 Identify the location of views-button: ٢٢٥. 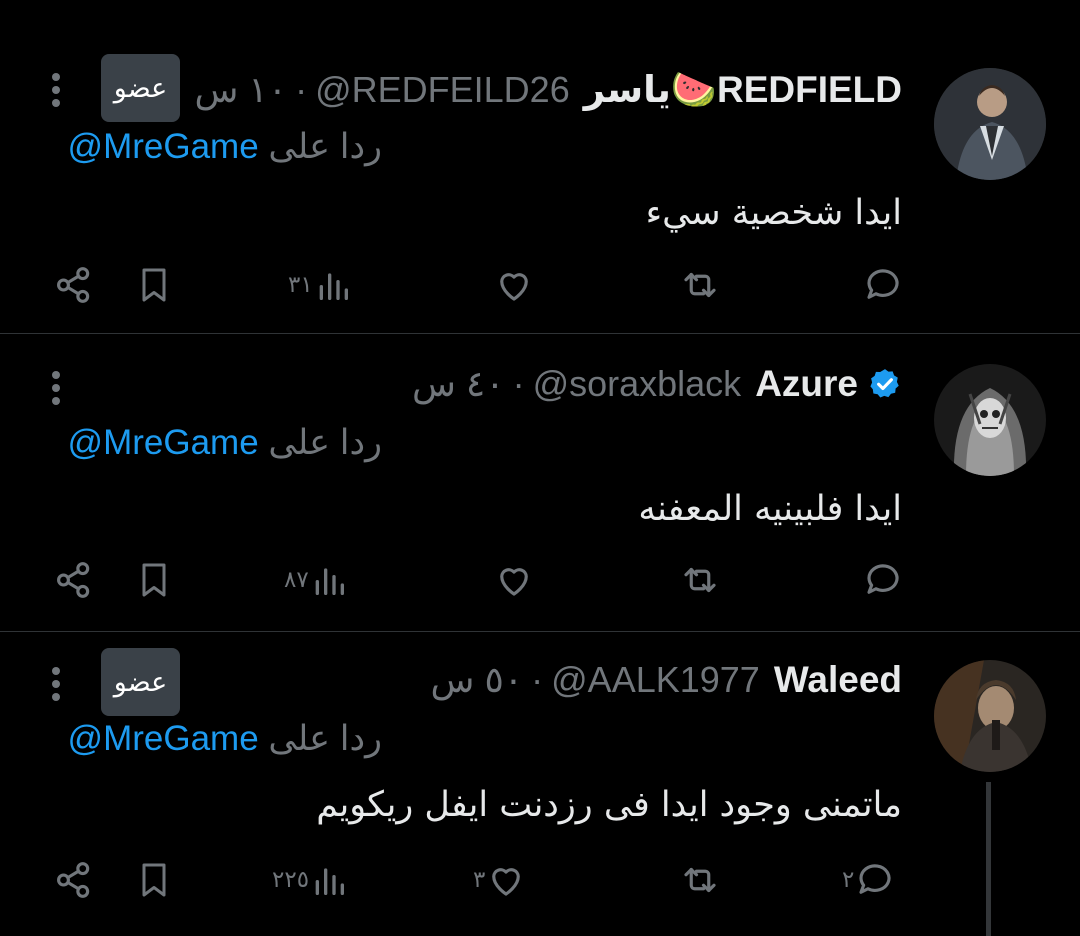
(310, 880).